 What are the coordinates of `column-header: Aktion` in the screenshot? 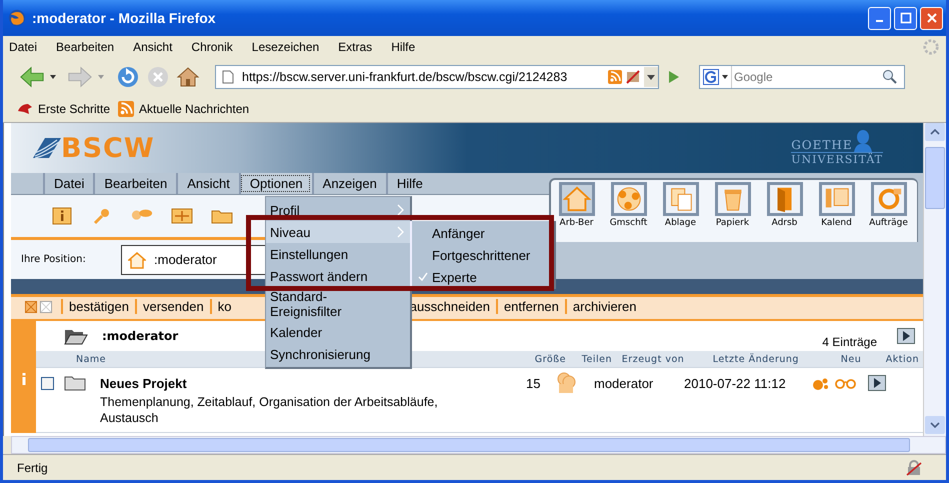 It's located at (902, 359).